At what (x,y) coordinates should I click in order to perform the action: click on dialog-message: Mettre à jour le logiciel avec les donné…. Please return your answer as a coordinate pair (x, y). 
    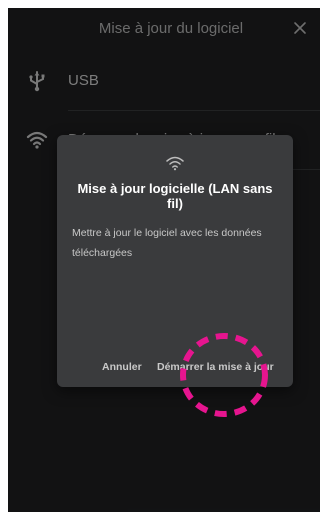
    Looking at the image, I should click on (167, 243).